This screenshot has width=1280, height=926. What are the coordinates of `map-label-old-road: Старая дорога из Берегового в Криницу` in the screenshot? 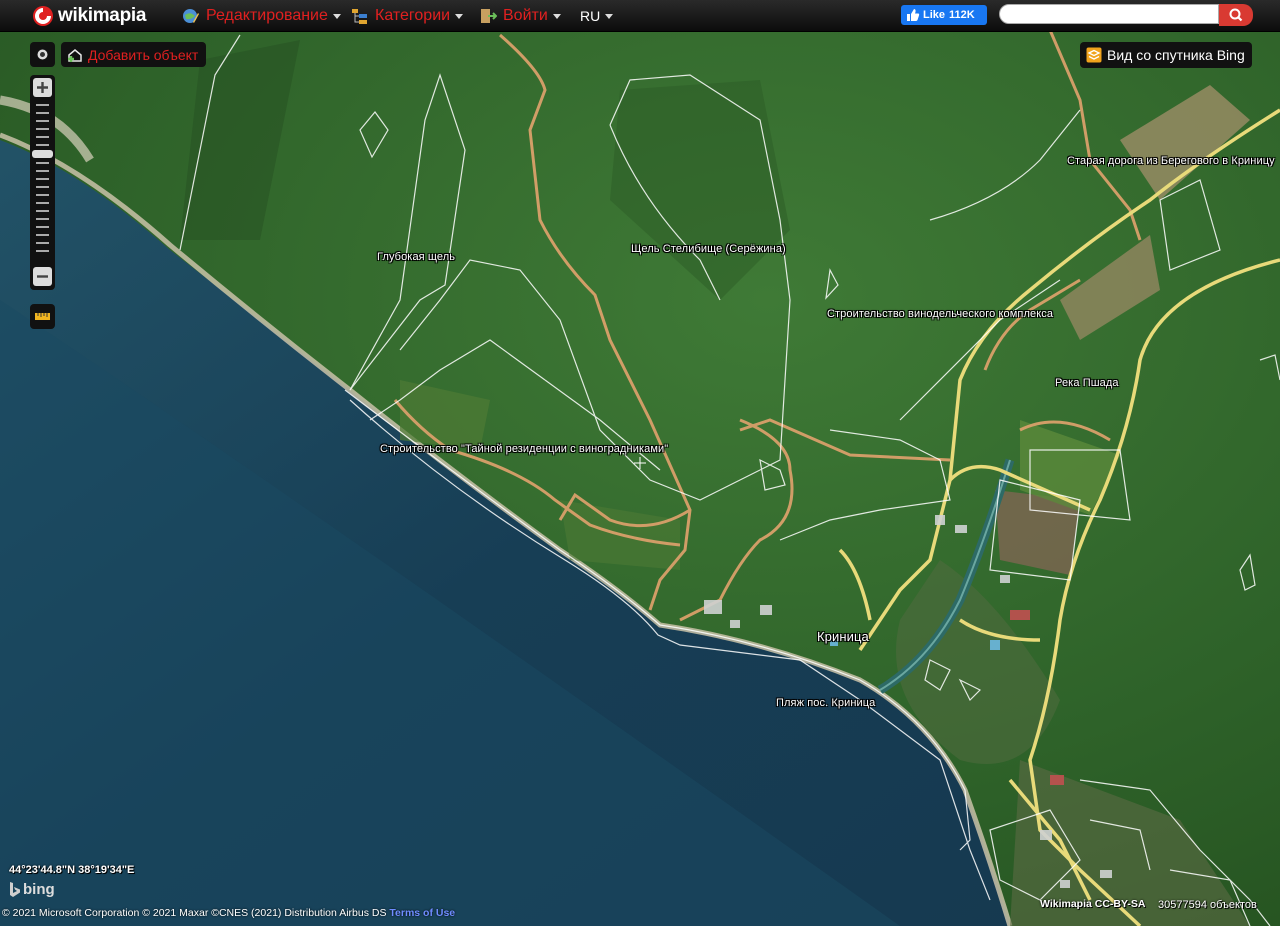 It's located at (1173, 161).